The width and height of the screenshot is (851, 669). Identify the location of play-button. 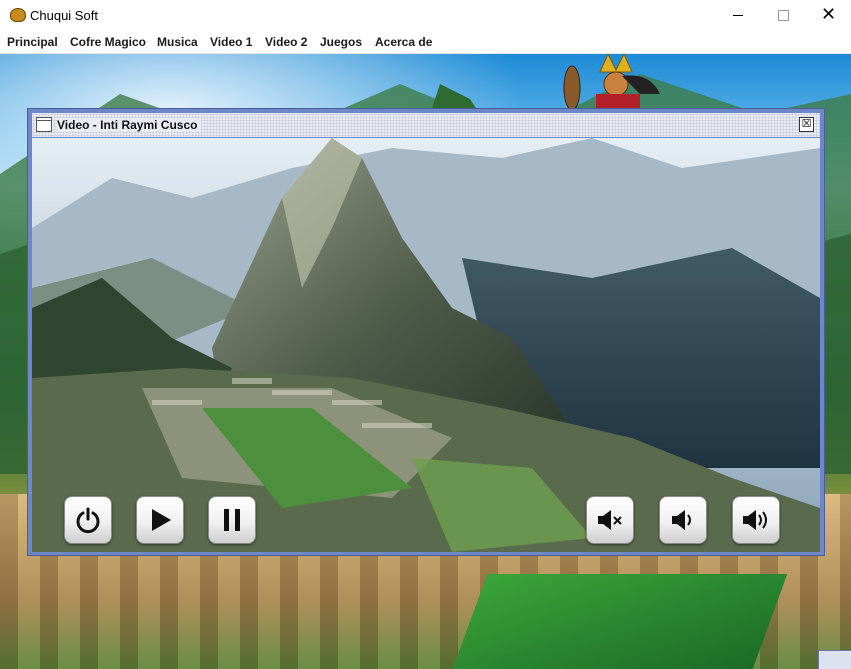
(160, 520).